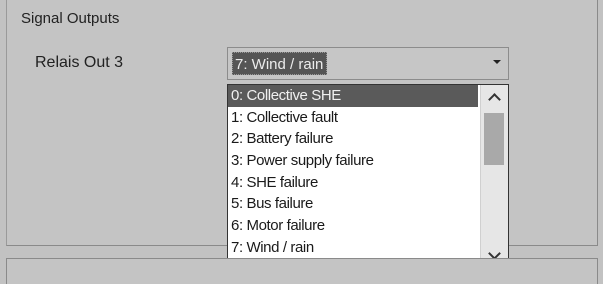 Image resolution: width=603 pixels, height=284 pixels. Describe the element at coordinates (368, 63) in the screenshot. I see `relais-out-3-combobox: 7: Wind / rain` at that location.